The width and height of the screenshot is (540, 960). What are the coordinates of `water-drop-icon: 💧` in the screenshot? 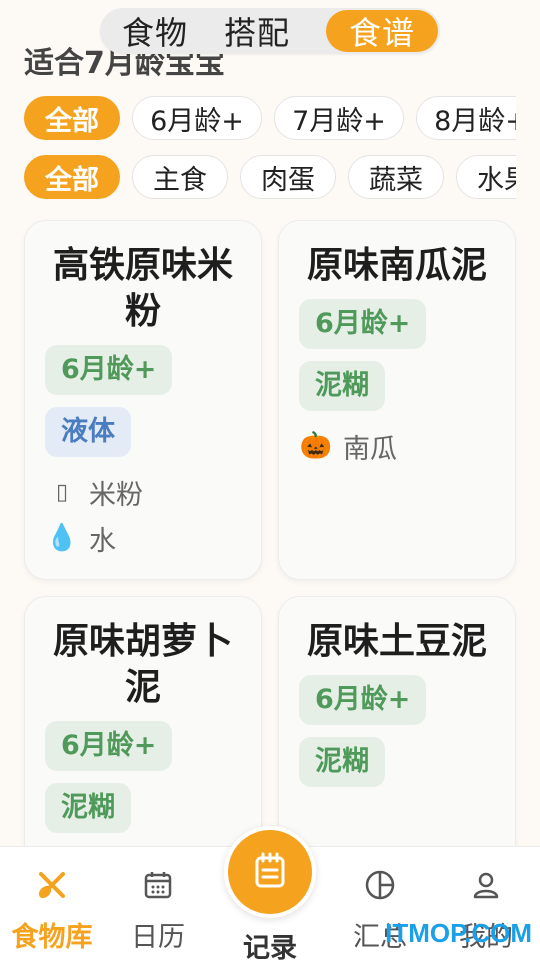 It's located at (62, 538).